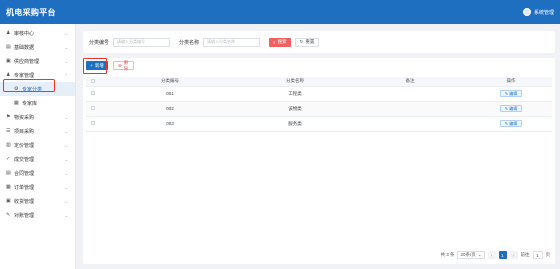 The height and width of the screenshot is (269, 560). What do you see at coordinates (8, 187) in the screenshot?
I see `order-icon: ▦` at bounding box center [8, 187].